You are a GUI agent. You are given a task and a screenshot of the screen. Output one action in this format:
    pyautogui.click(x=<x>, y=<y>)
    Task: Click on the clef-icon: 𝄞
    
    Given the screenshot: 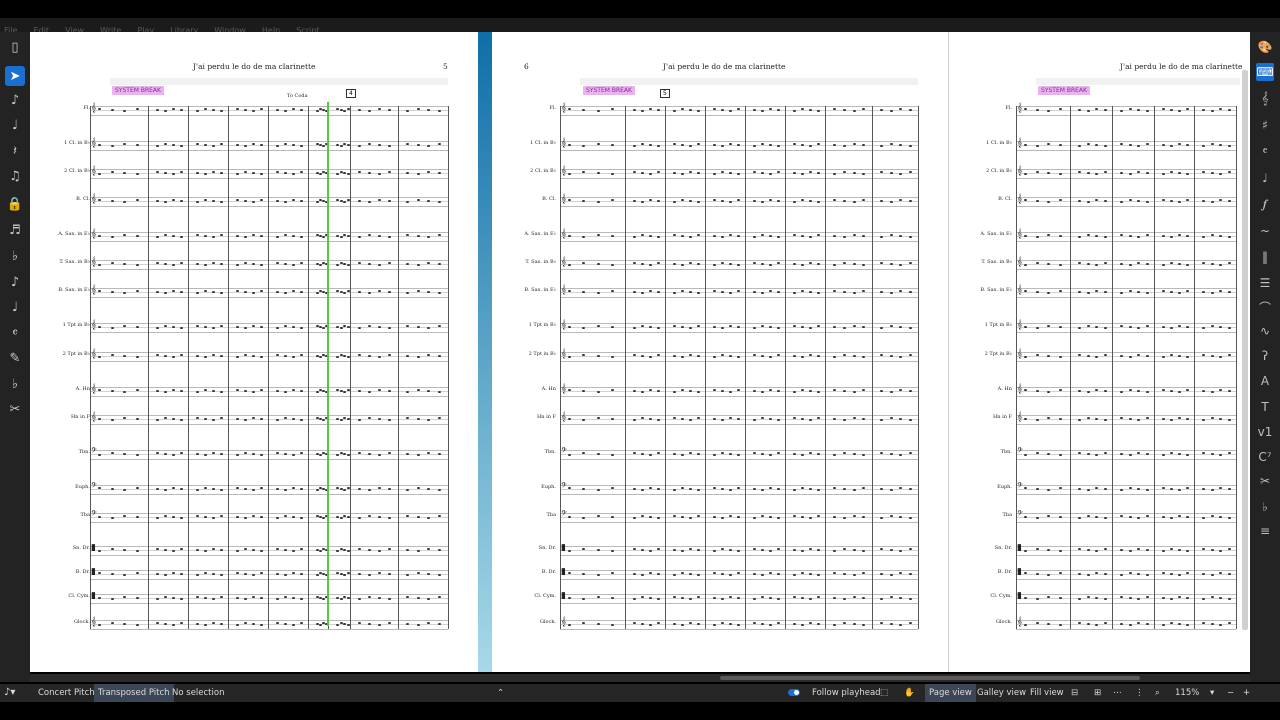 What is the action you would take?
    pyautogui.click(x=1265, y=98)
    